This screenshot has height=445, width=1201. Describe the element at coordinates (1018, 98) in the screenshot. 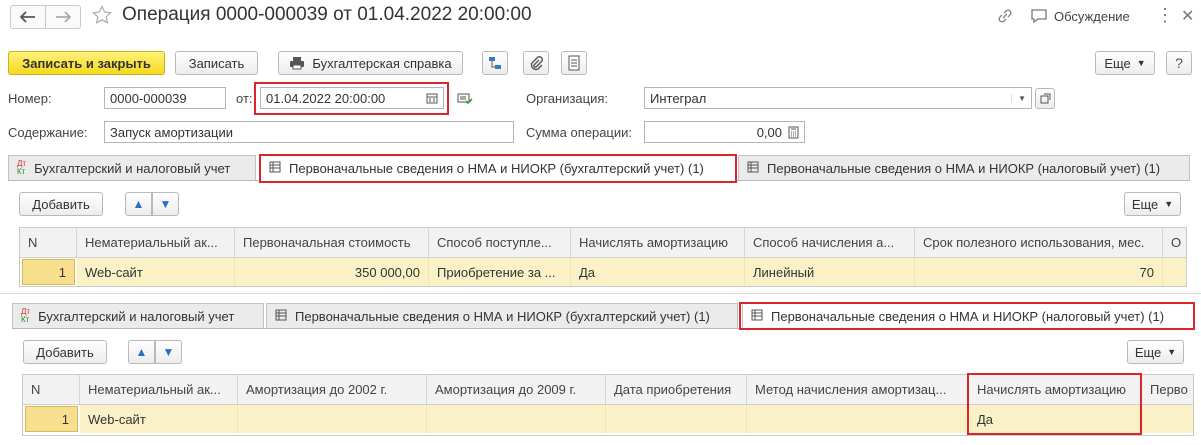

I see `dropdown-icon: ▼` at that location.